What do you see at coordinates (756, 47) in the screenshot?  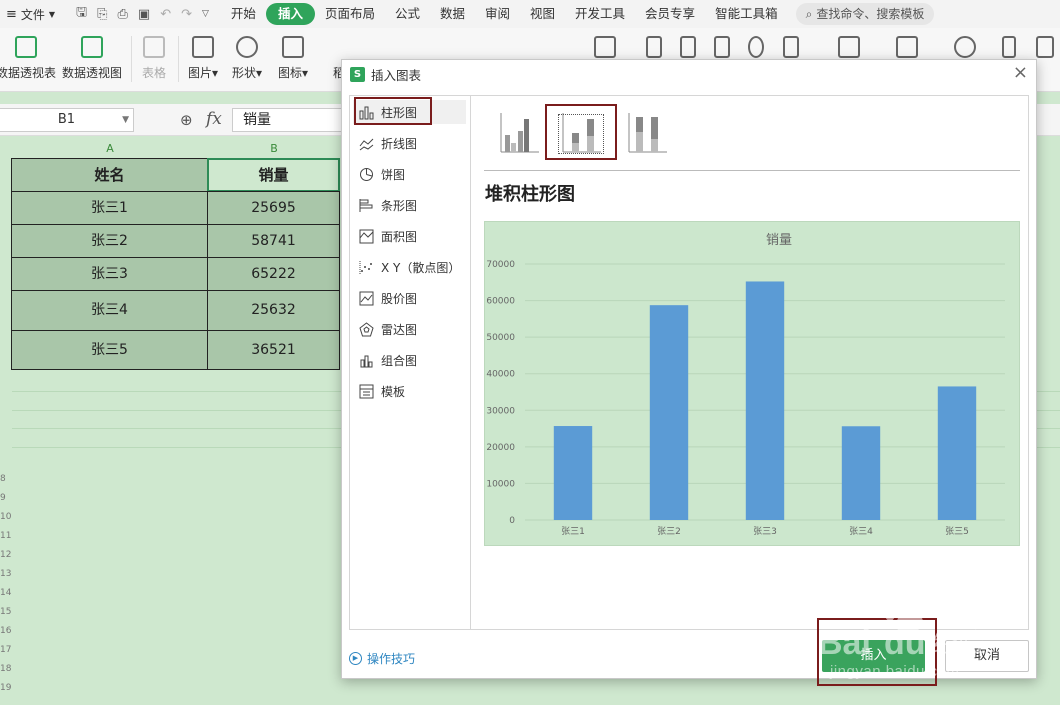 I see `radar-chart-button` at bounding box center [756, 47].